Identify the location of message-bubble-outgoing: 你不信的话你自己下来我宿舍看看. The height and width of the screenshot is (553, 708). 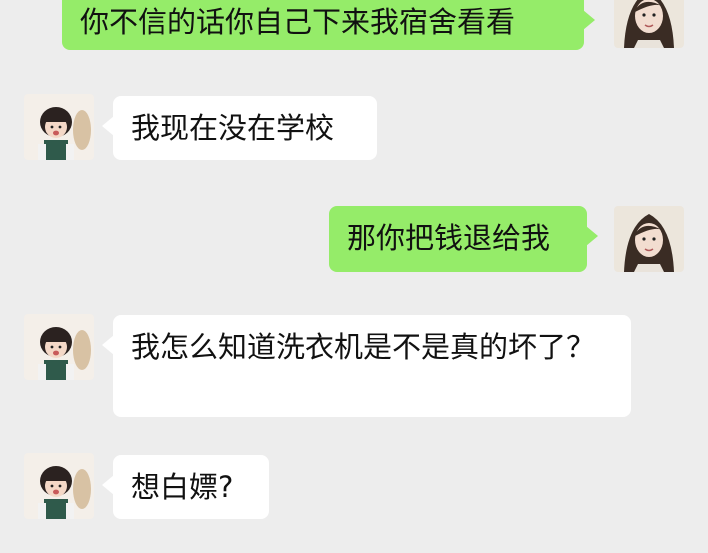
(328, 25).